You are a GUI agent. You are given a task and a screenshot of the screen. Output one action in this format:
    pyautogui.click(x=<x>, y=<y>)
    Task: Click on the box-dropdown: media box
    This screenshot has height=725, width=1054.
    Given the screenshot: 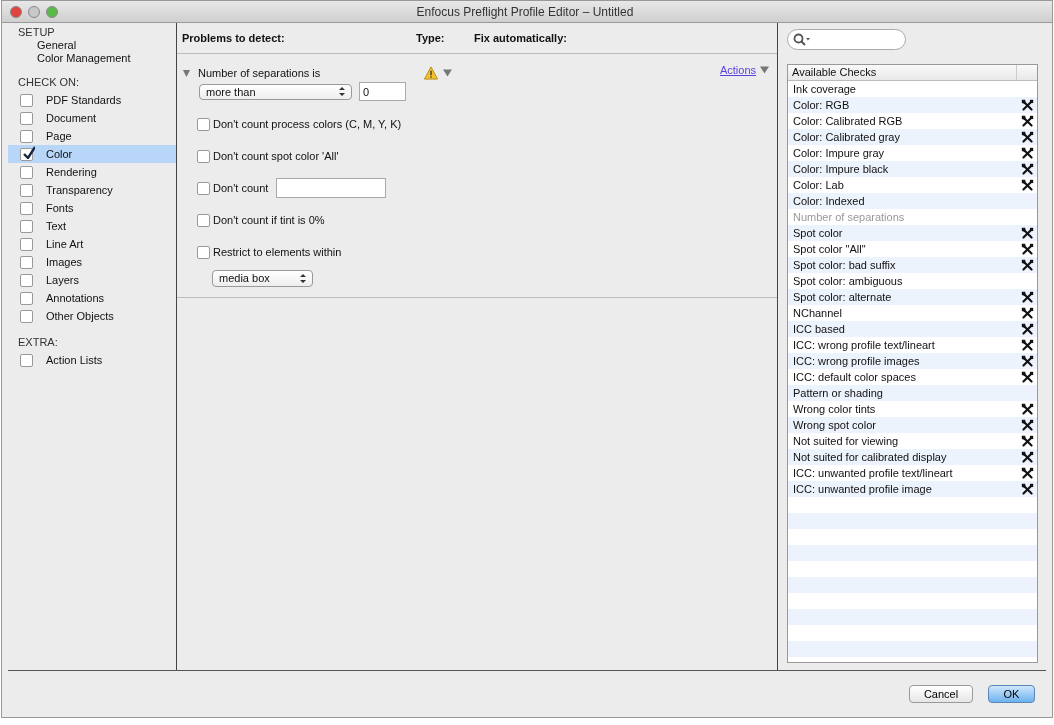 What is the action you would take?
    pyautogui.click(x=262, y=278)
    